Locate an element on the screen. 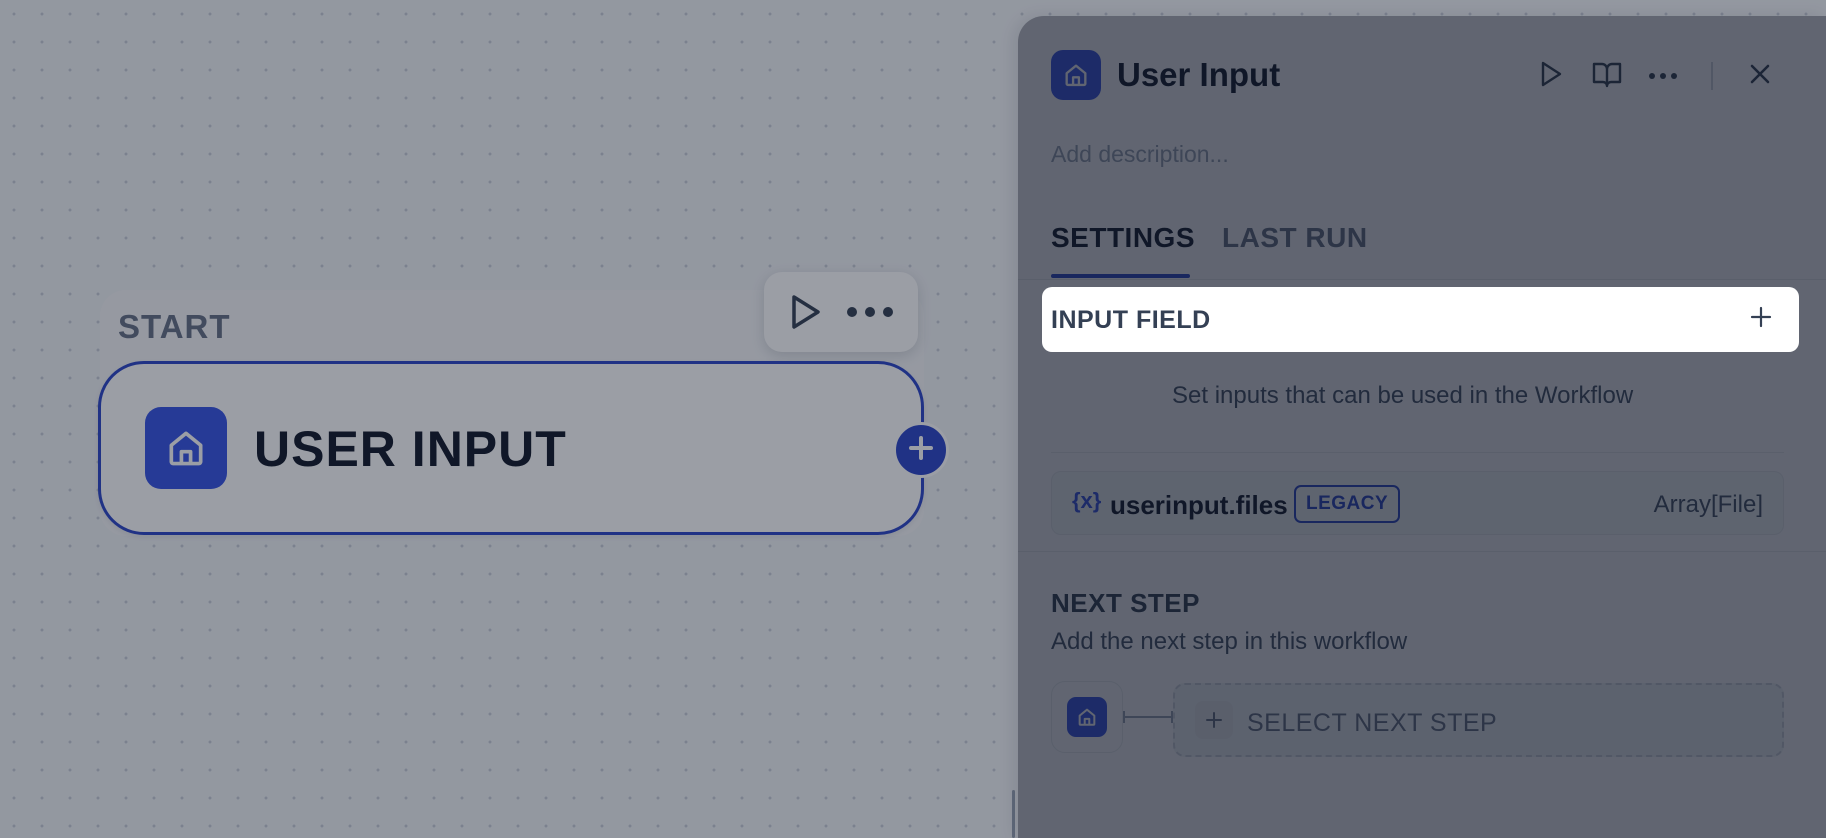 This screenshot has height=838, width=1826. node-title: USER INPUT is located at coordinates (410, 449).